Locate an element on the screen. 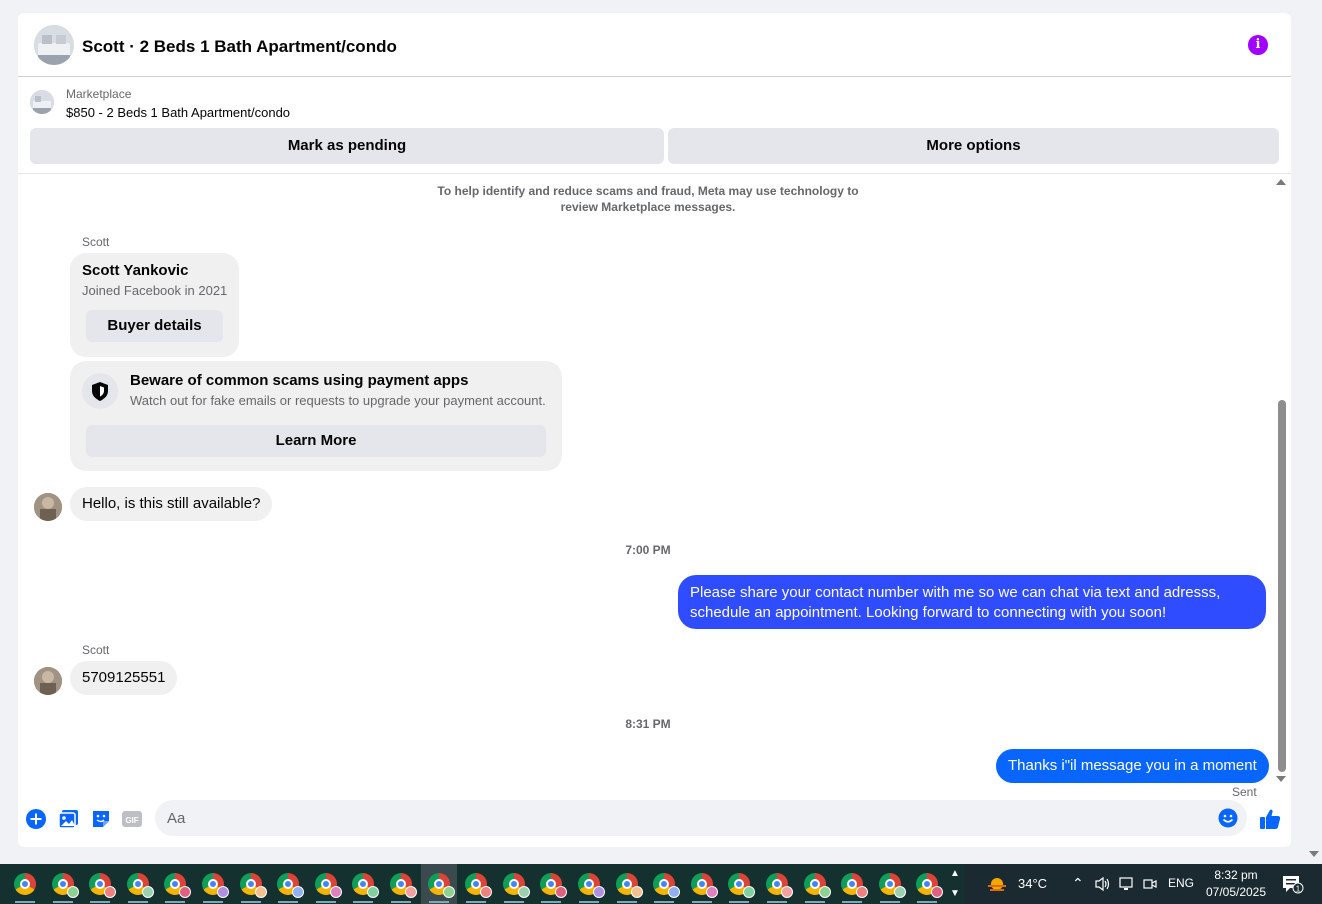  scroll-thumb is located at coordinates (1282, 586).